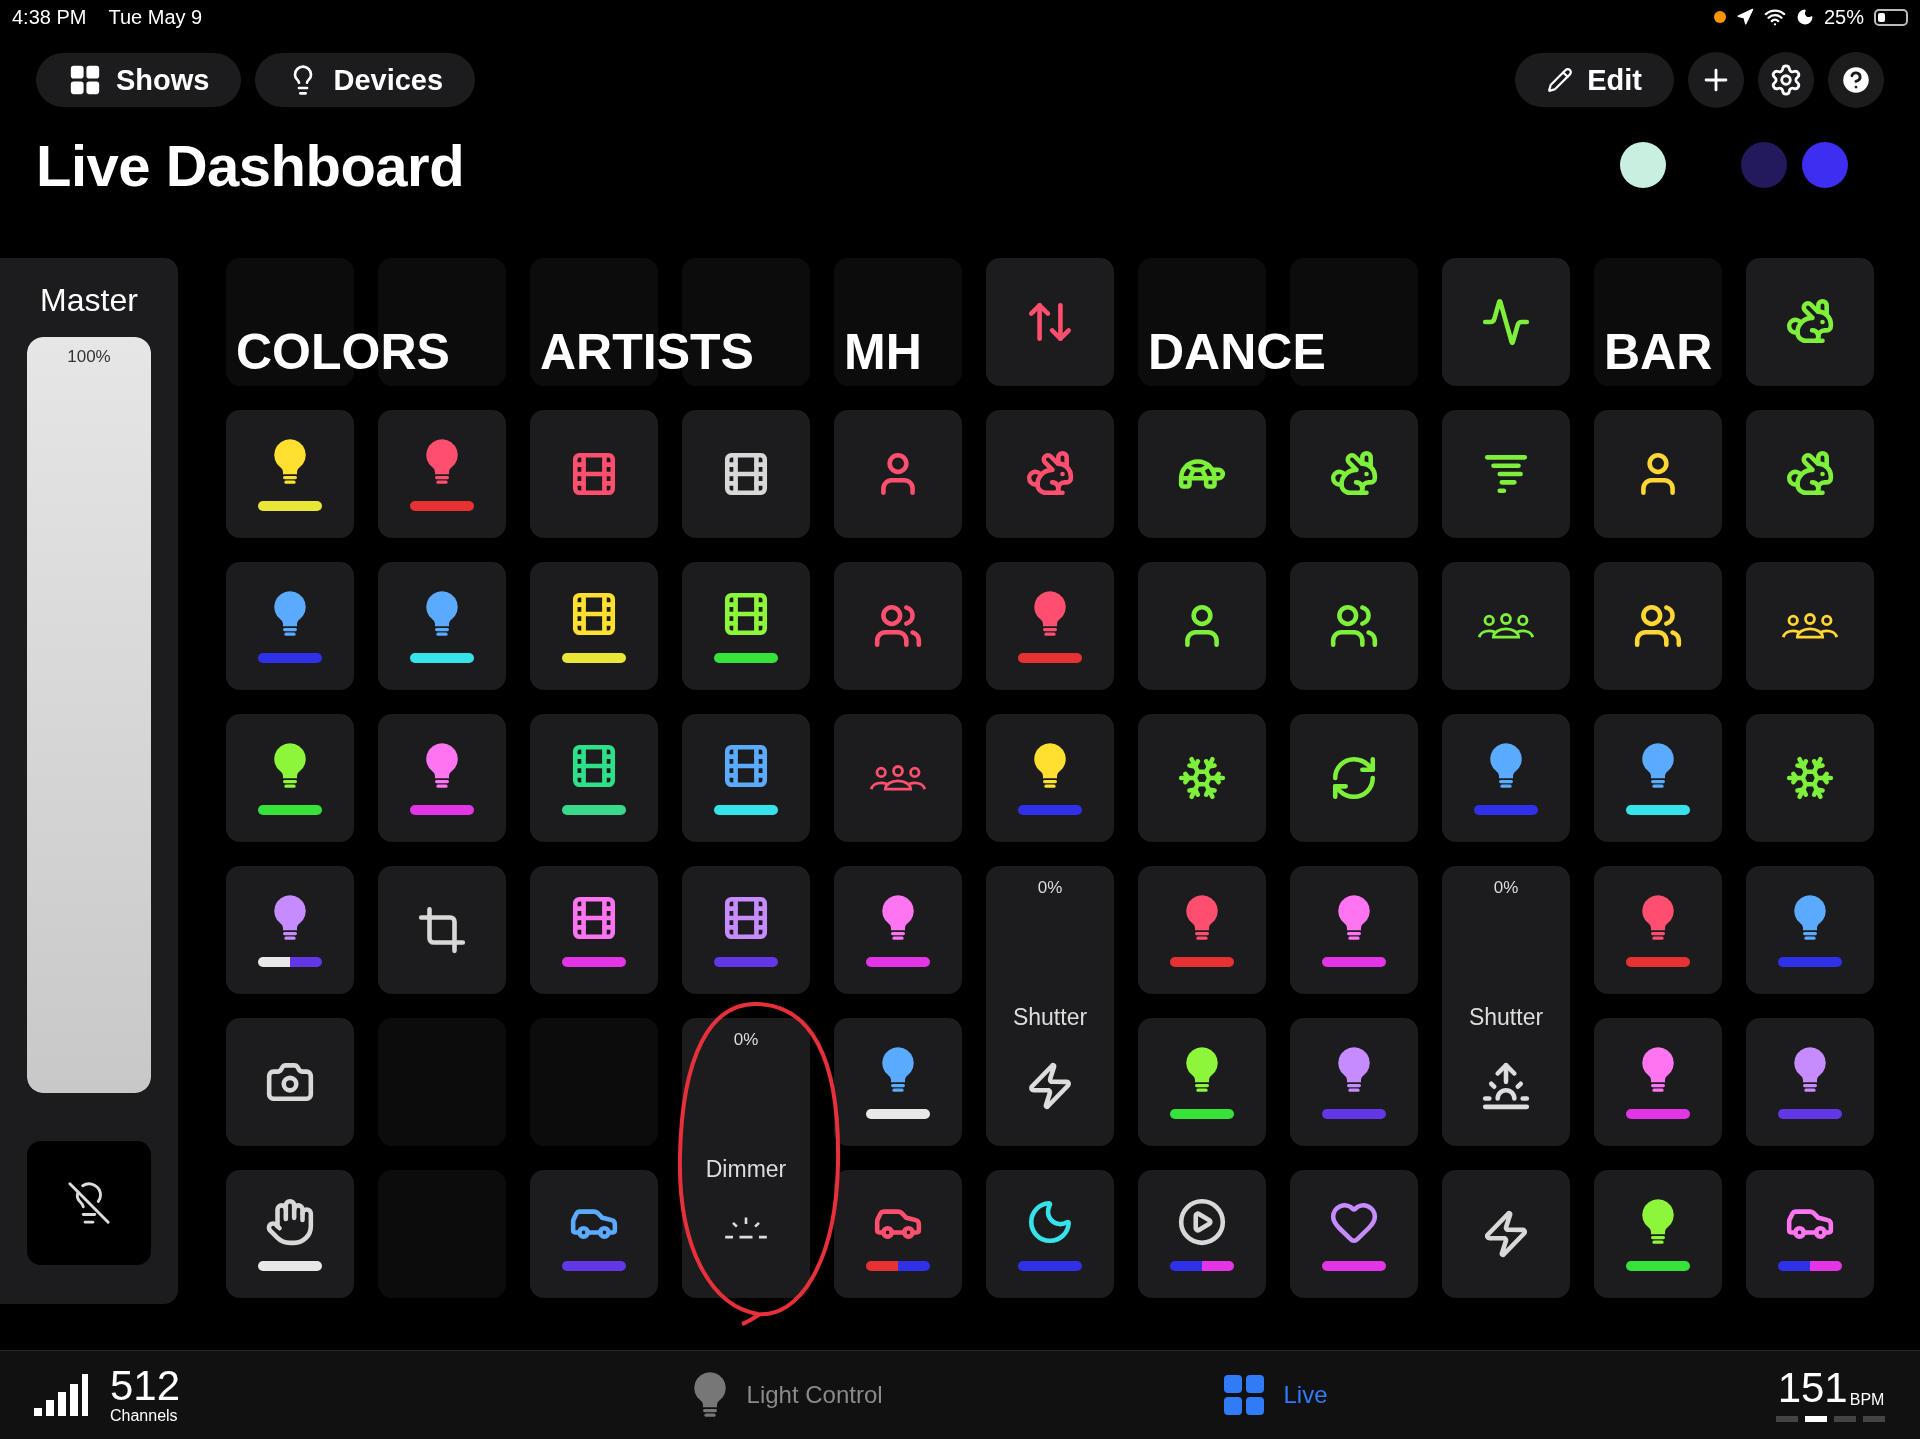  What do you see at coordinates (1560, 80) in the screenshot?
I see `pencil-icon` at bounding box center [1560, 80].